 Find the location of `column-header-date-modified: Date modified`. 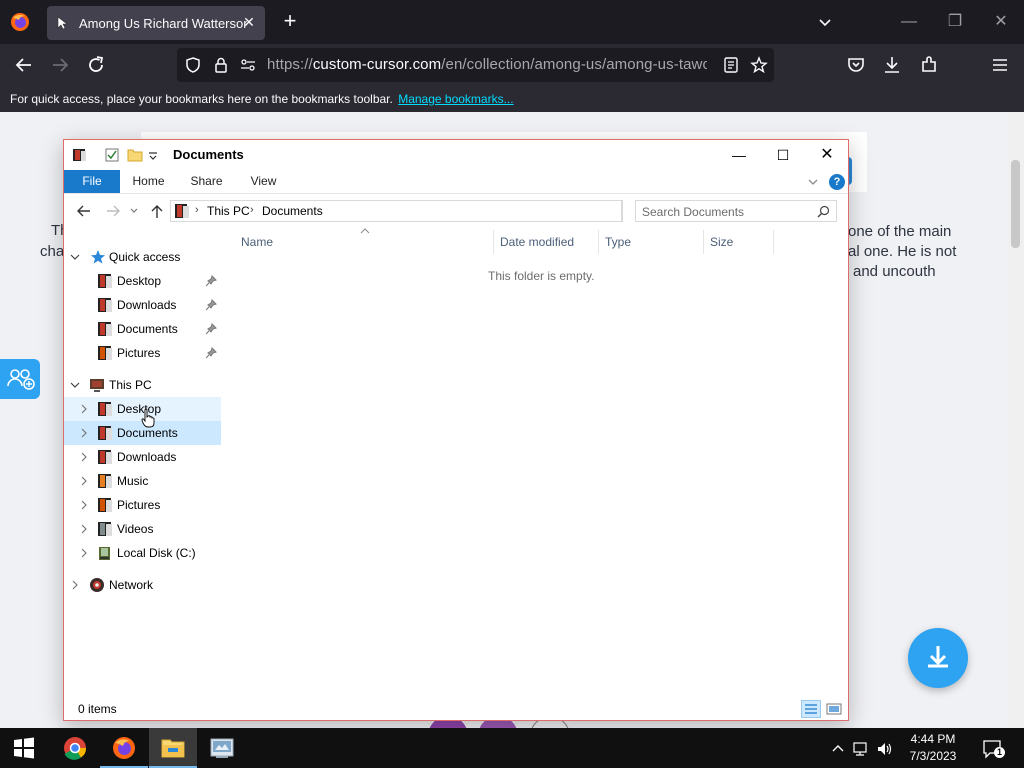

column-header-date-modified: Date modified is located at coordinates (537, 245).